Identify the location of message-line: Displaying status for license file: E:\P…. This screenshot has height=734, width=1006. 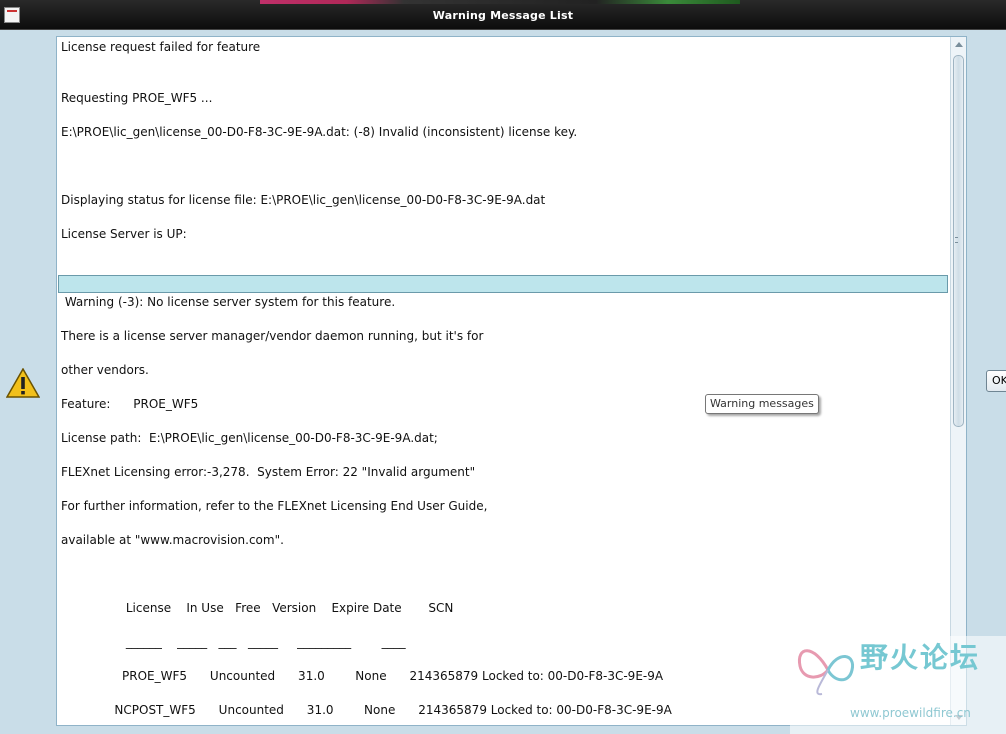
(303, 200).